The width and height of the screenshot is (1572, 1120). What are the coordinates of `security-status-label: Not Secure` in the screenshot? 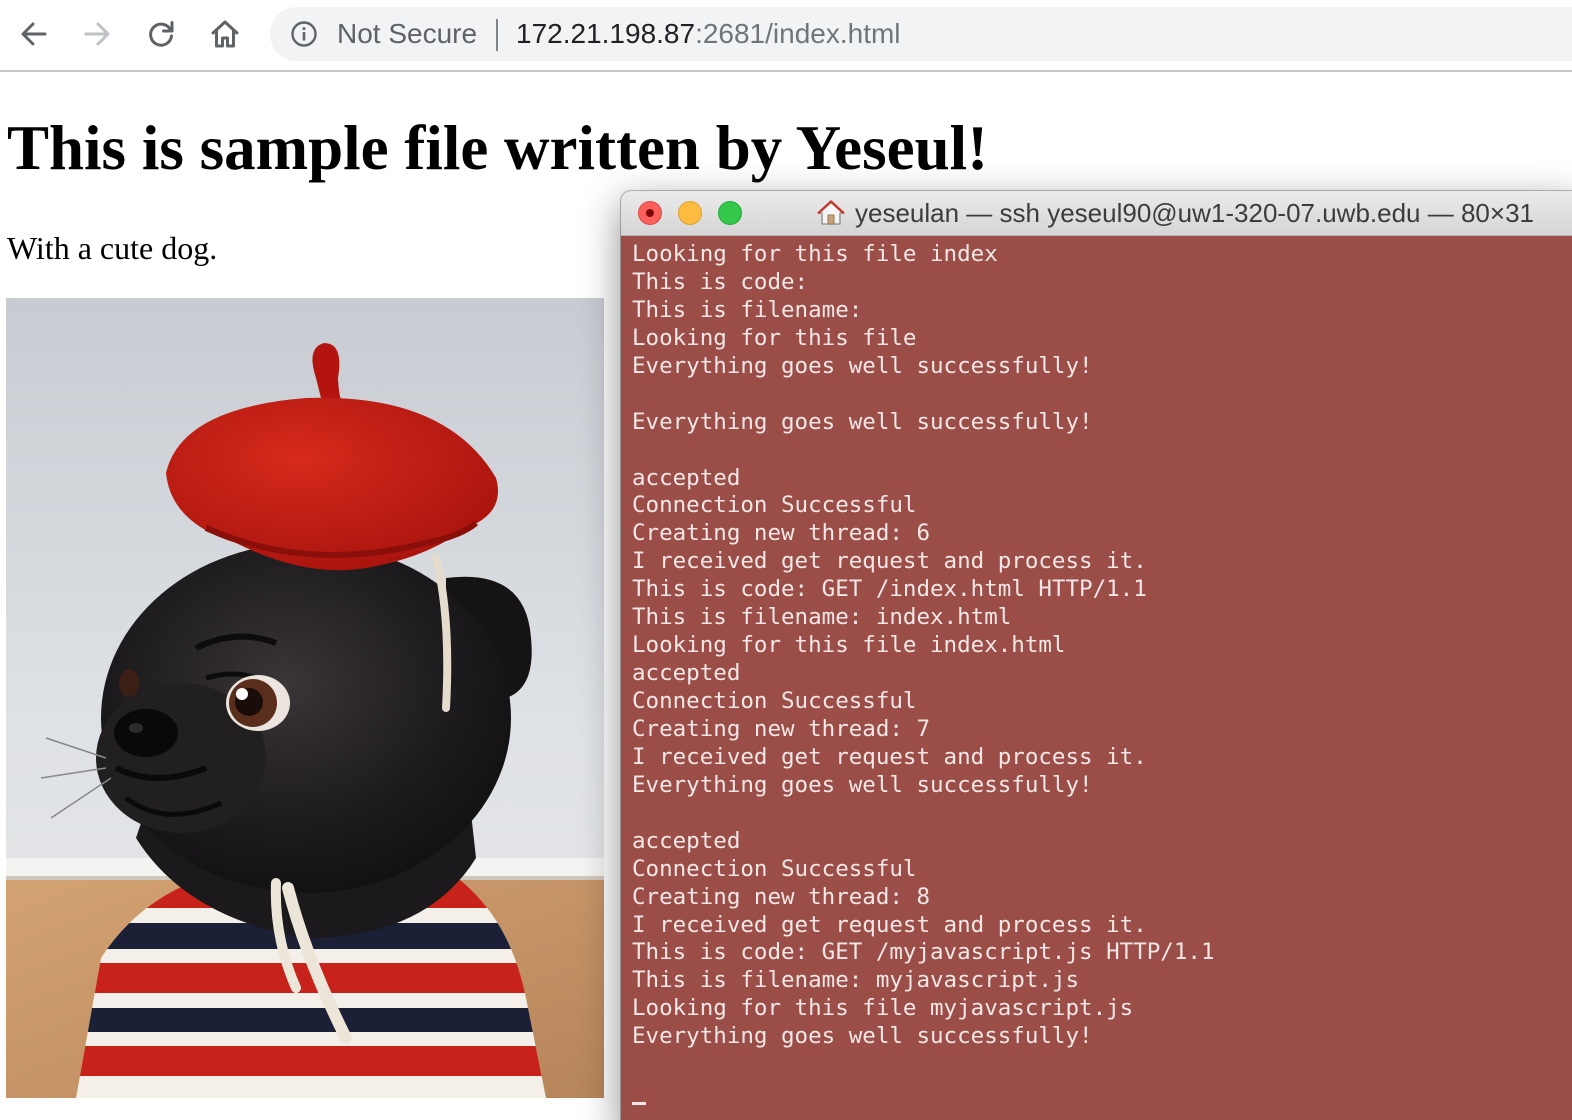 It's located at (407, 34).